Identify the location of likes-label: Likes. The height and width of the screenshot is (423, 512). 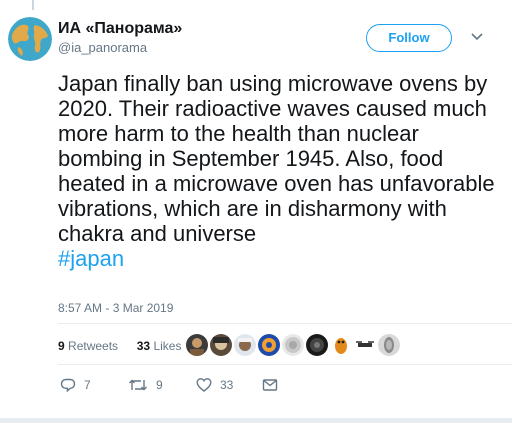
(167, 346).